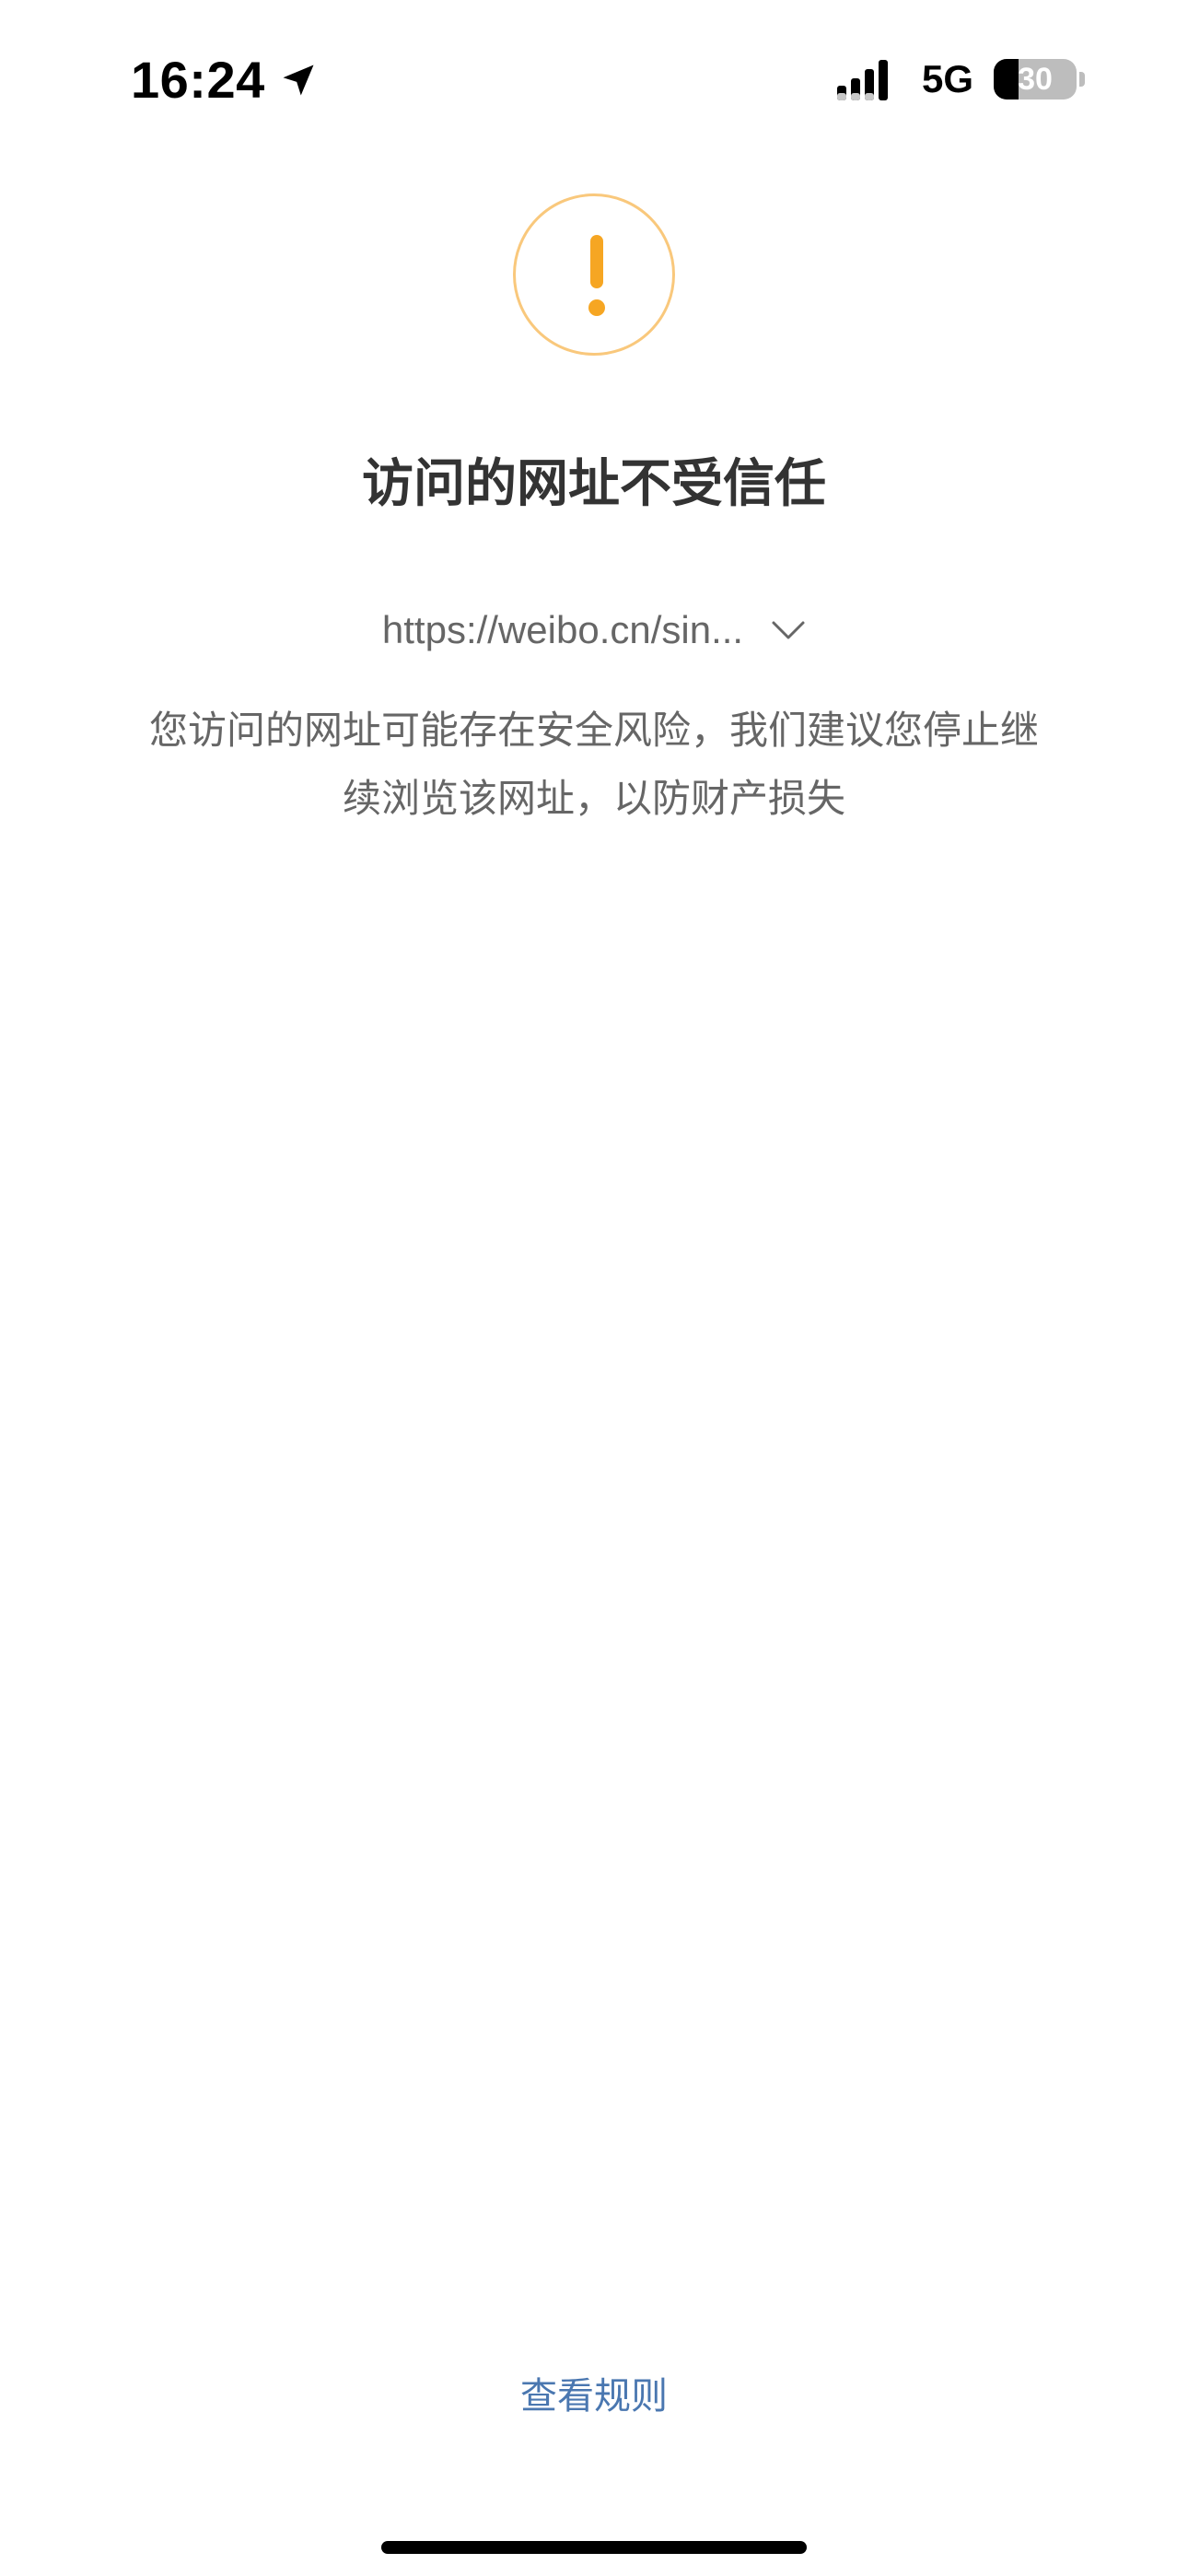  I want to click on status-bar: 16:24 5G 30, so click(594, 78).